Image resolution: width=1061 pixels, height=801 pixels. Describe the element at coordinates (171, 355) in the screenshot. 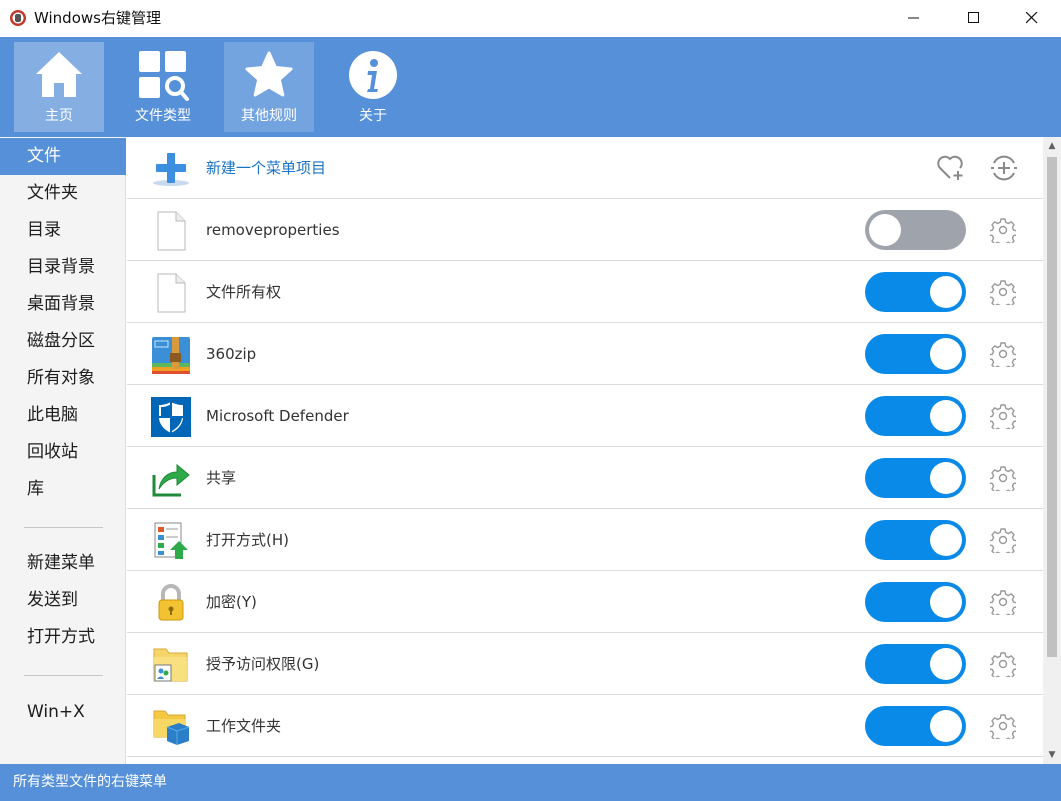

I see `zip-archive-icon` at that location.